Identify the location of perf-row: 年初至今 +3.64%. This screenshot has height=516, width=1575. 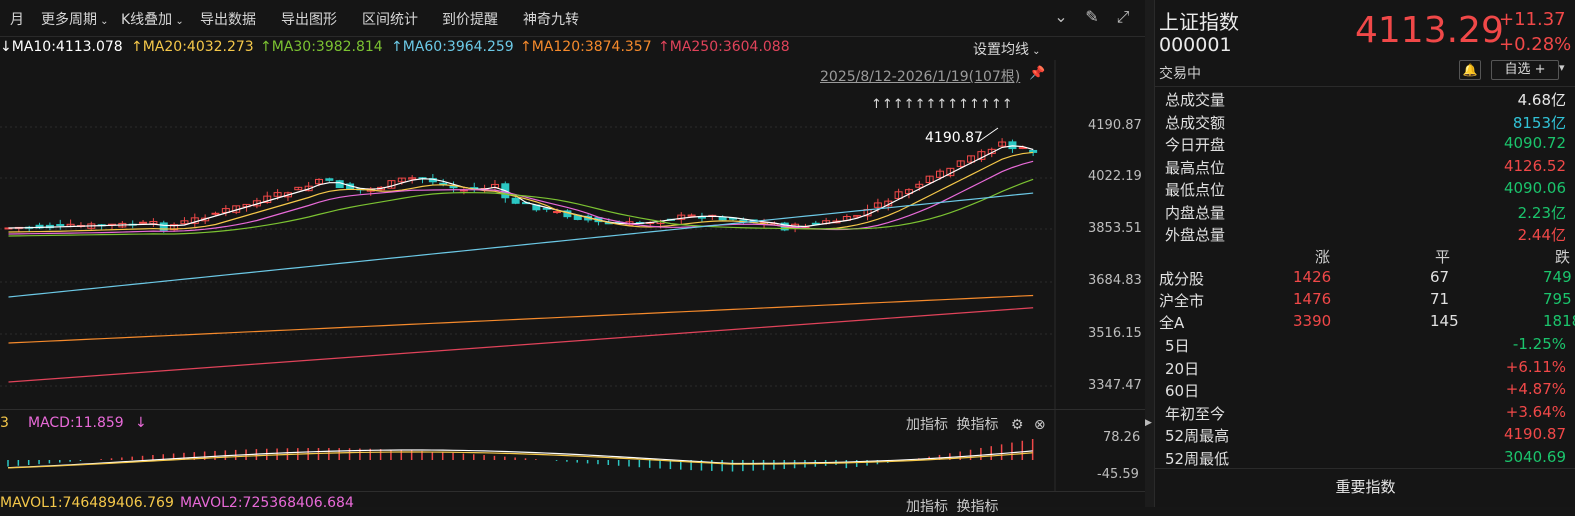
(1367, 414).